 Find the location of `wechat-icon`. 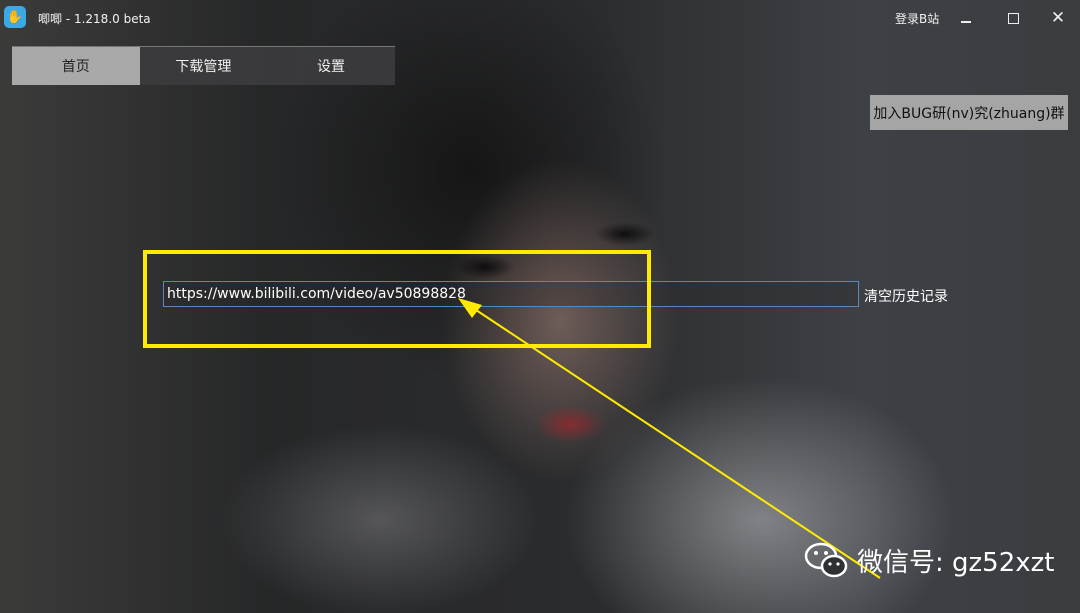

wechat-icon is located at coordinates (826, 560).